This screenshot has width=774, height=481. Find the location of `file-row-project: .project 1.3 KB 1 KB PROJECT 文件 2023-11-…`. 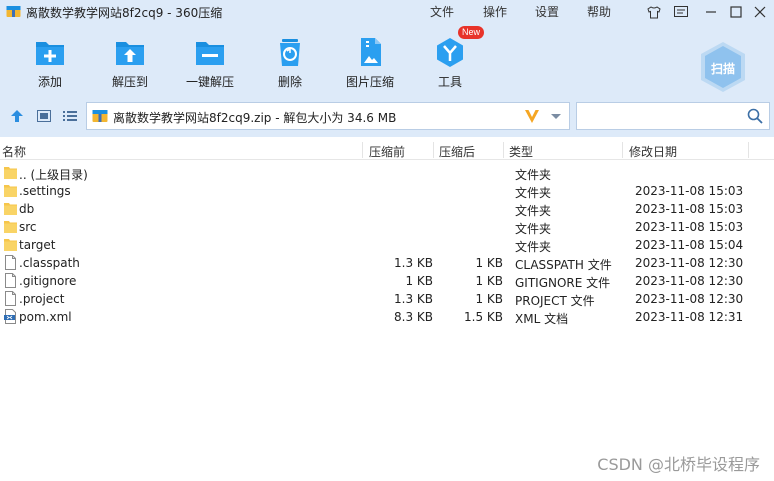

file-row-project: .project 1.3 KB 1 KB PROJECT 文件 2023-11-… is located at coordinates (387, 299).